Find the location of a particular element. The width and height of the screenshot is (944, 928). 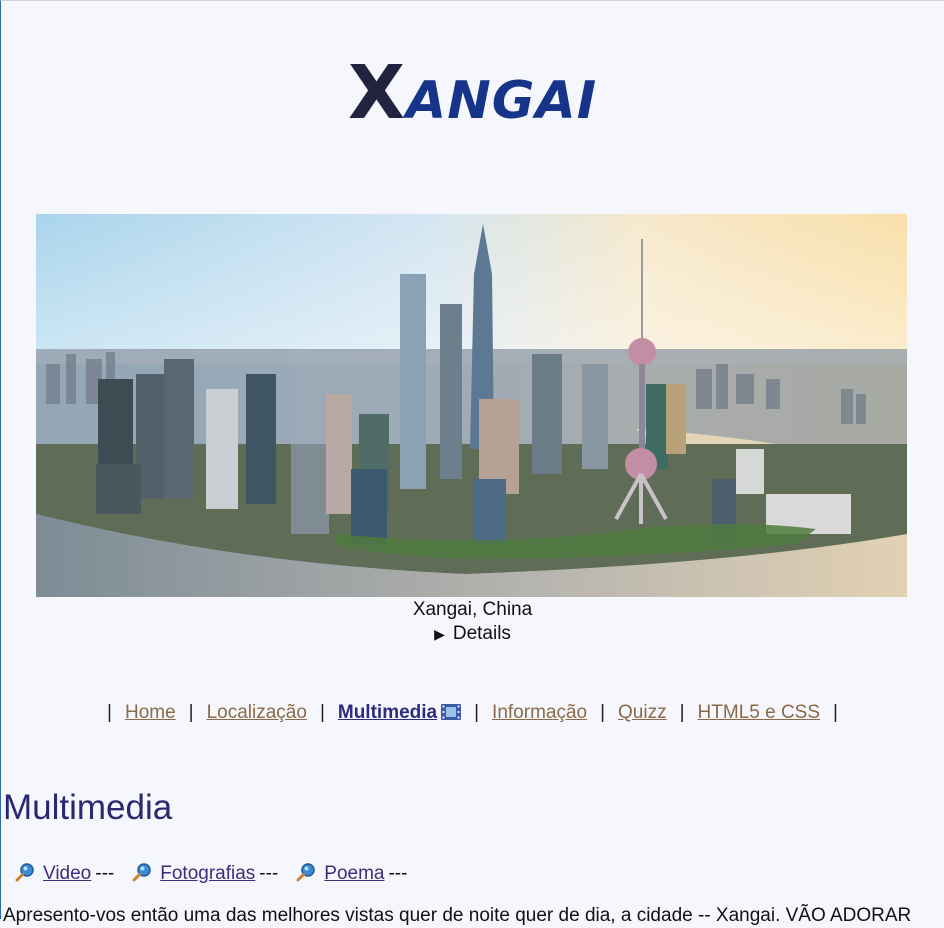

multimedia-sublinks: Video --- Fotografias --- Poema --- is located at coordinates (220, 874).